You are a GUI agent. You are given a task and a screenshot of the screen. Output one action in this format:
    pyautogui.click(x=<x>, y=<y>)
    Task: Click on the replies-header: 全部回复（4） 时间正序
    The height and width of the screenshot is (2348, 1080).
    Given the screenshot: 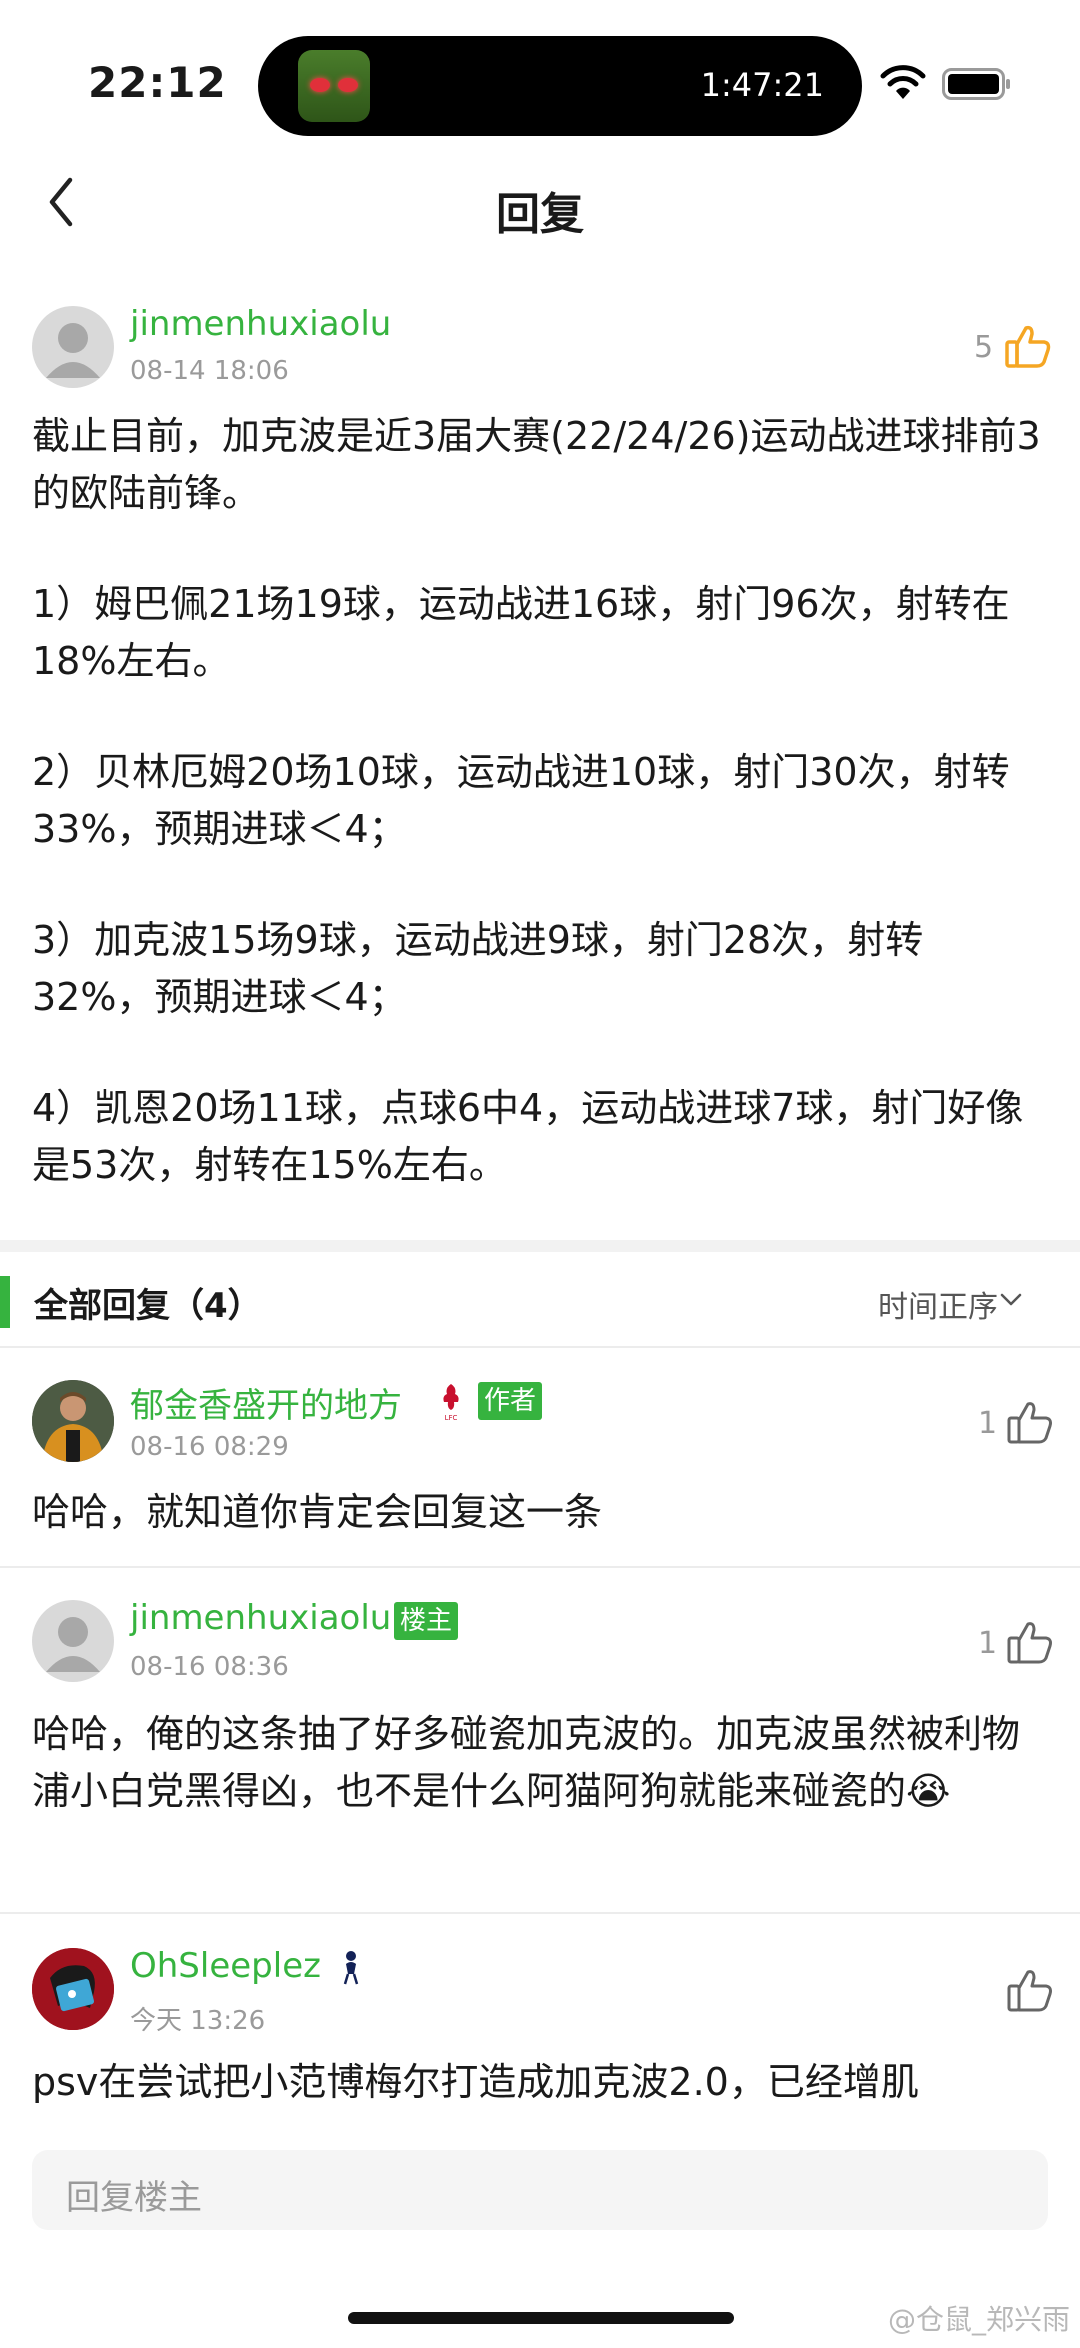 What is the action you would take?
    pyautogui.click(x=540, y=1301)
    